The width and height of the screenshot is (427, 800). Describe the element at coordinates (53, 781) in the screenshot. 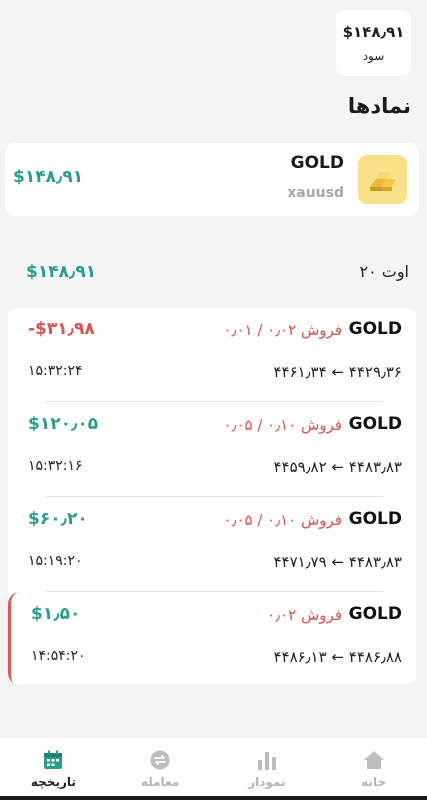

I see `nav-label: تاریخچه` at that location.